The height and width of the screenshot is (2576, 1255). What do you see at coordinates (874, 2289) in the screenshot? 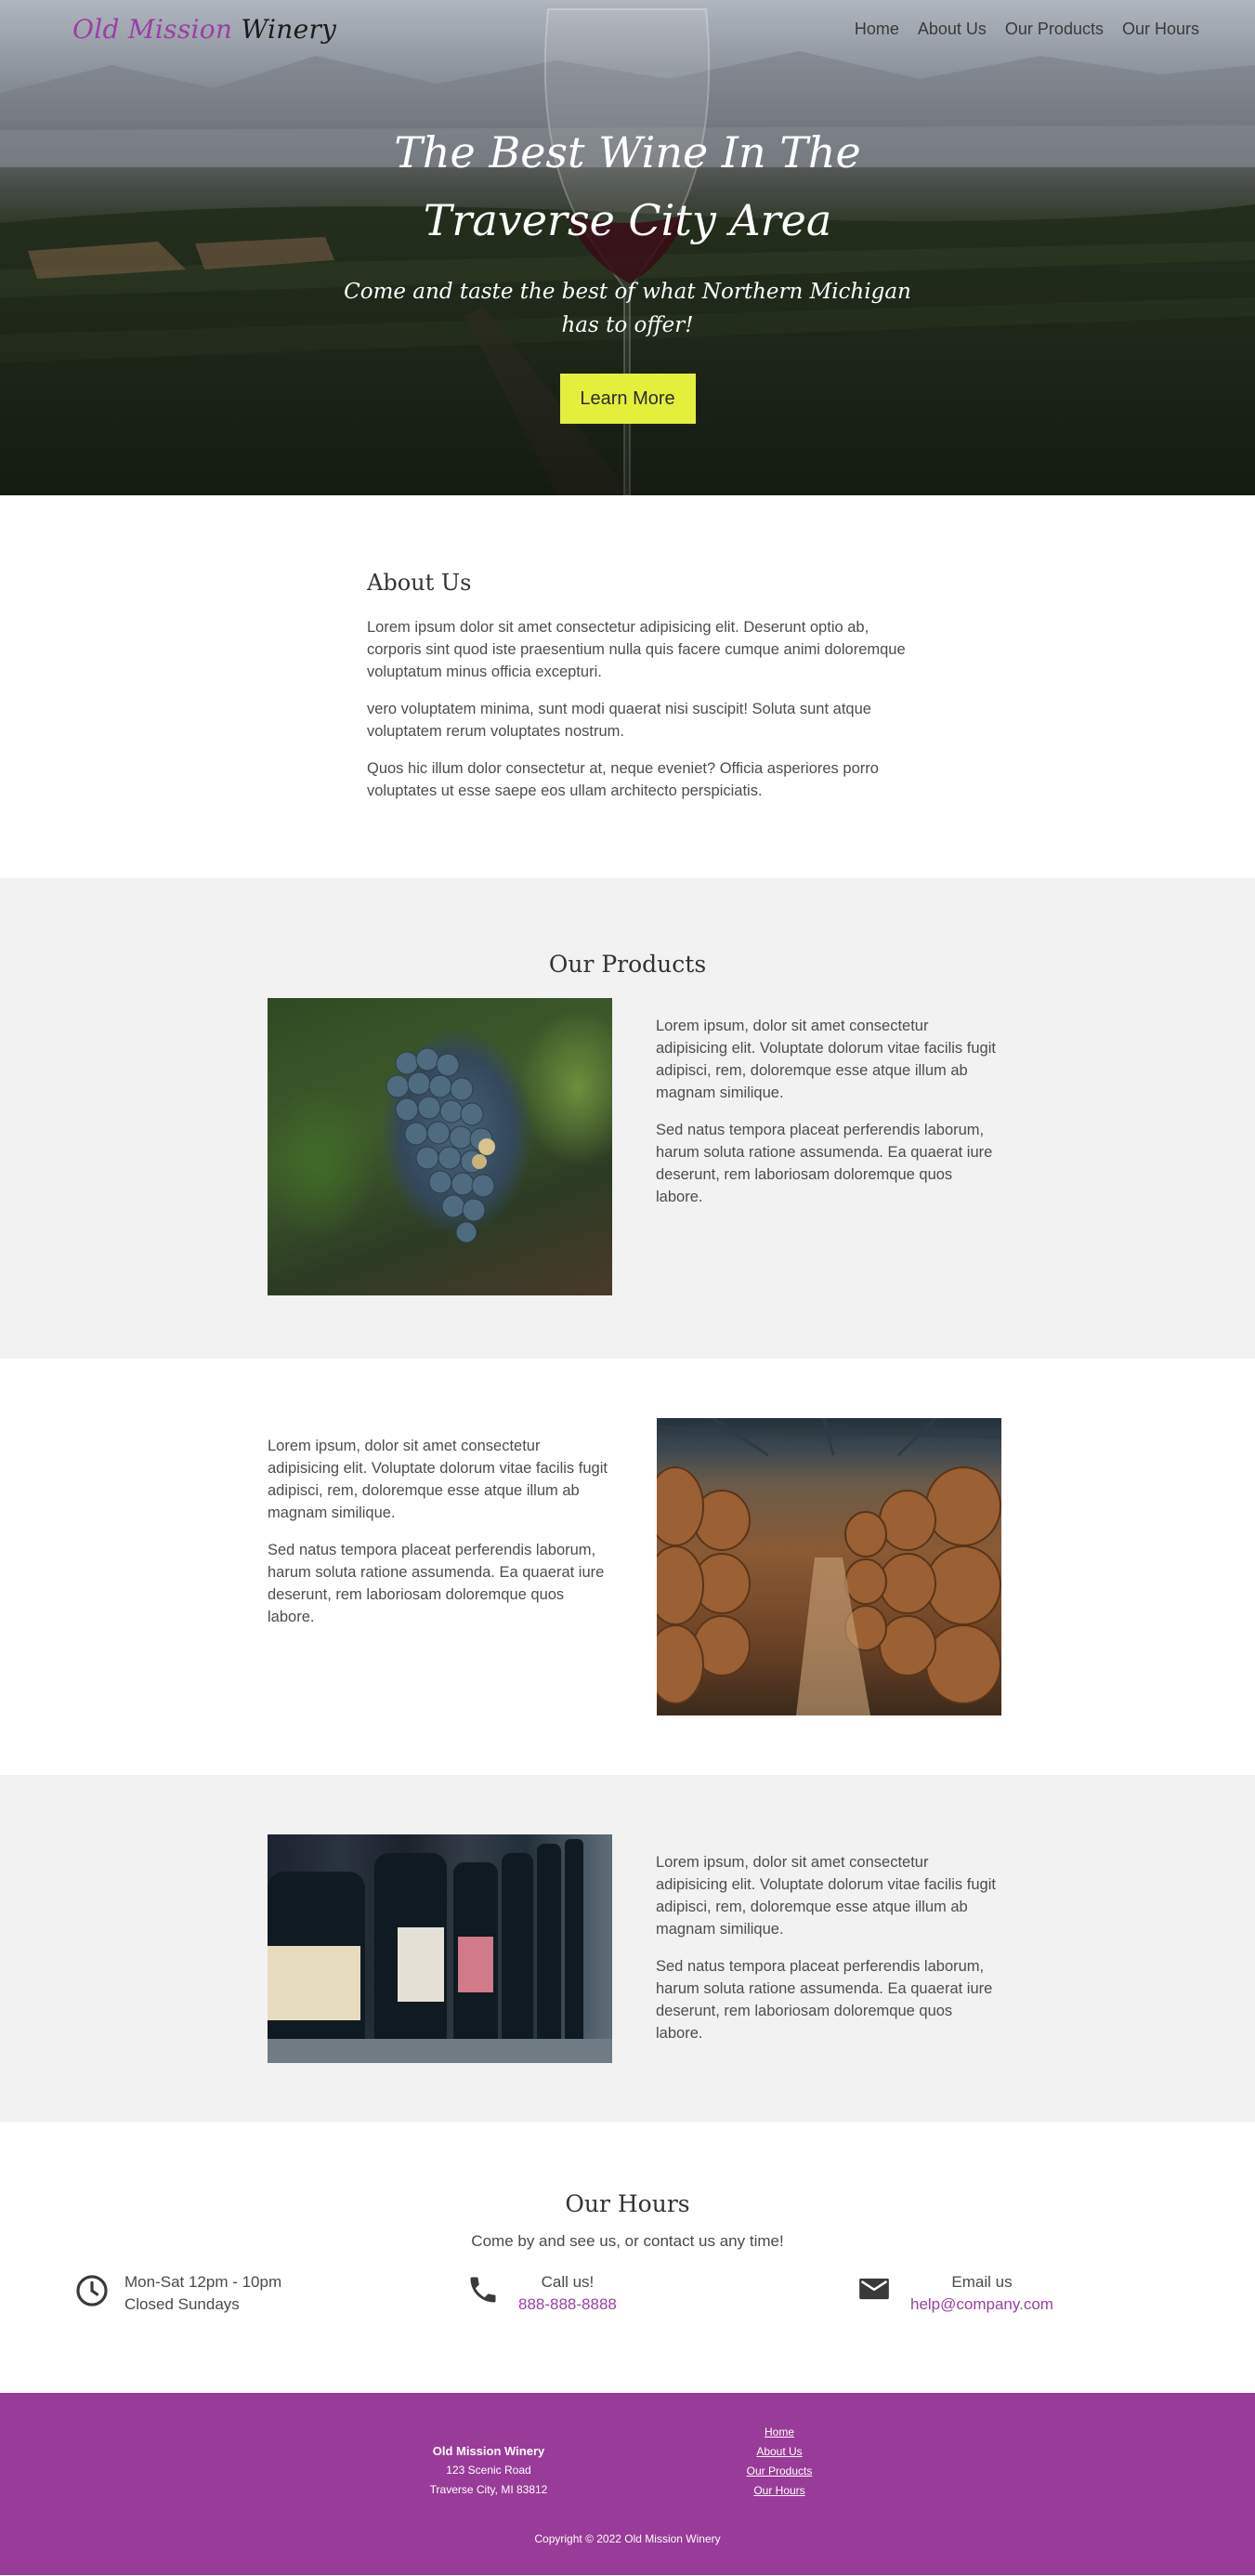
I see `envelope-icon` at bounding box center [874, 2289].